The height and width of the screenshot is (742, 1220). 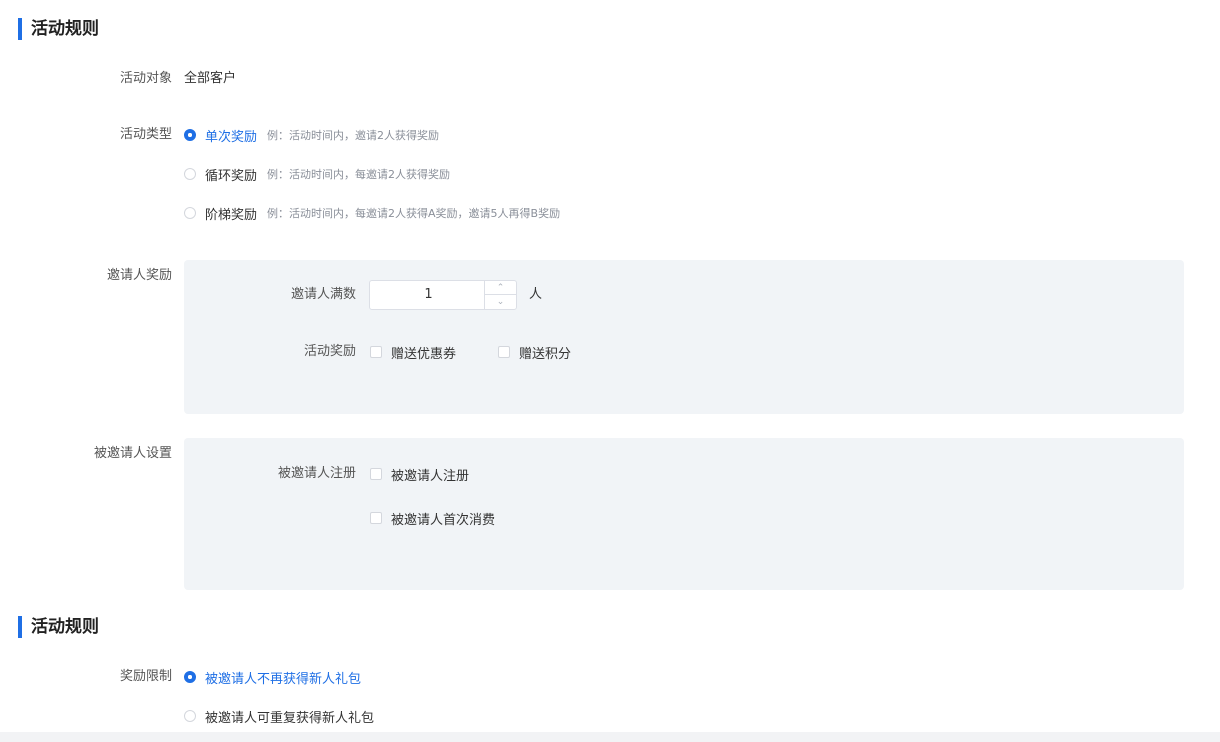 I want to click on chevron-down-icon: ⌄, so click(x=500, y=302).